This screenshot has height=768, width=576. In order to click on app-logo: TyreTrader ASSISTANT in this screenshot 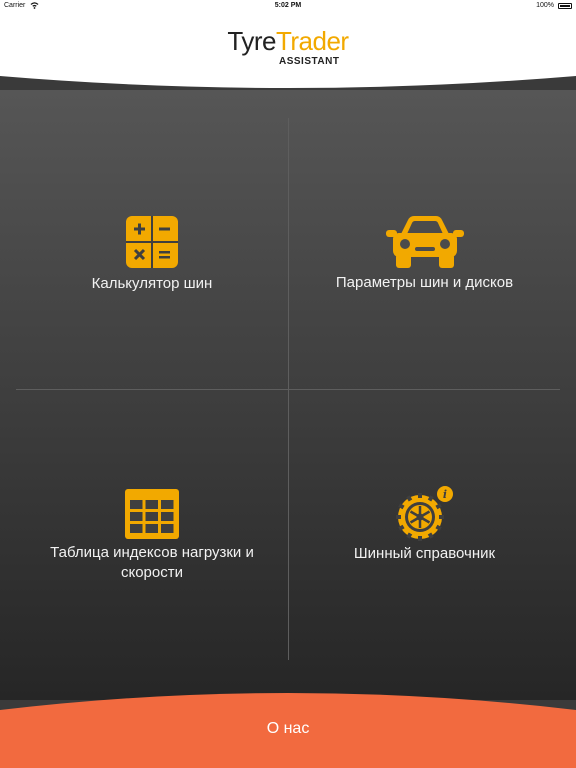, I will do `click(288, 46)`.